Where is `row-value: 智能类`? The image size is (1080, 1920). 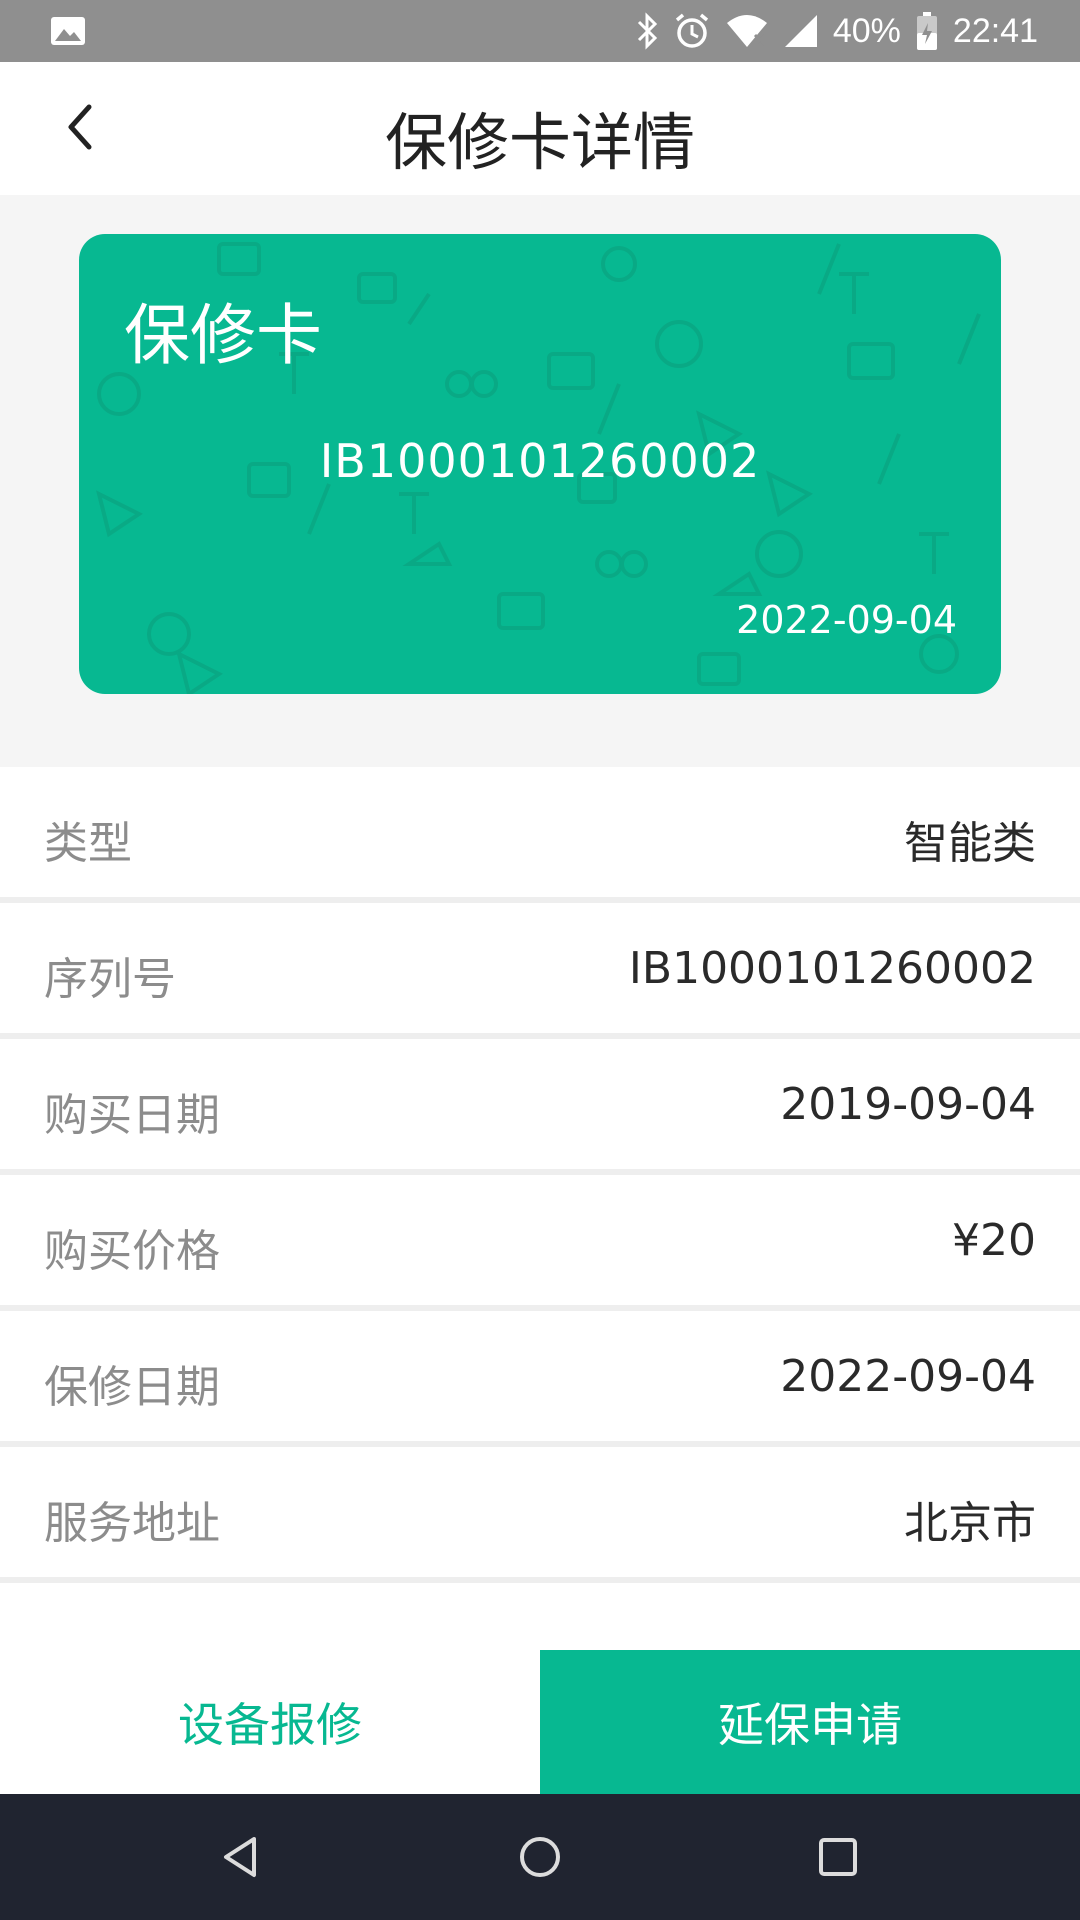 row-value: 智能类 is located at coordinates (970, 843).